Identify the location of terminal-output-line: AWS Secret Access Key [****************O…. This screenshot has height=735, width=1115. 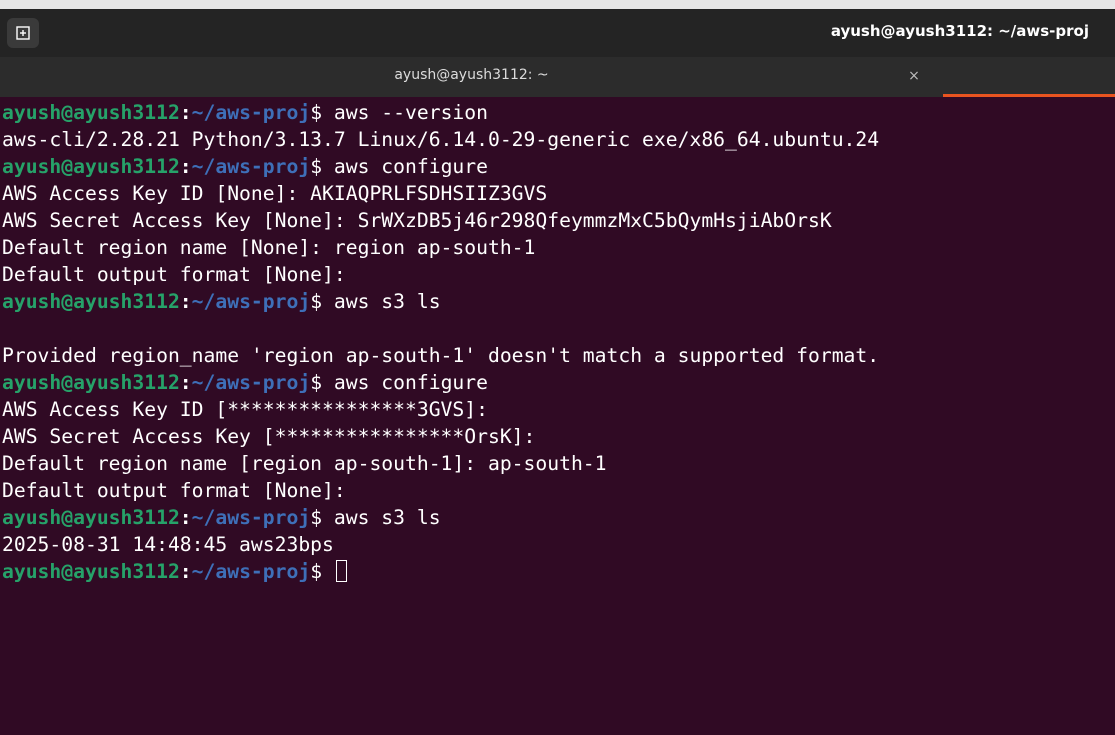
(269, 436).